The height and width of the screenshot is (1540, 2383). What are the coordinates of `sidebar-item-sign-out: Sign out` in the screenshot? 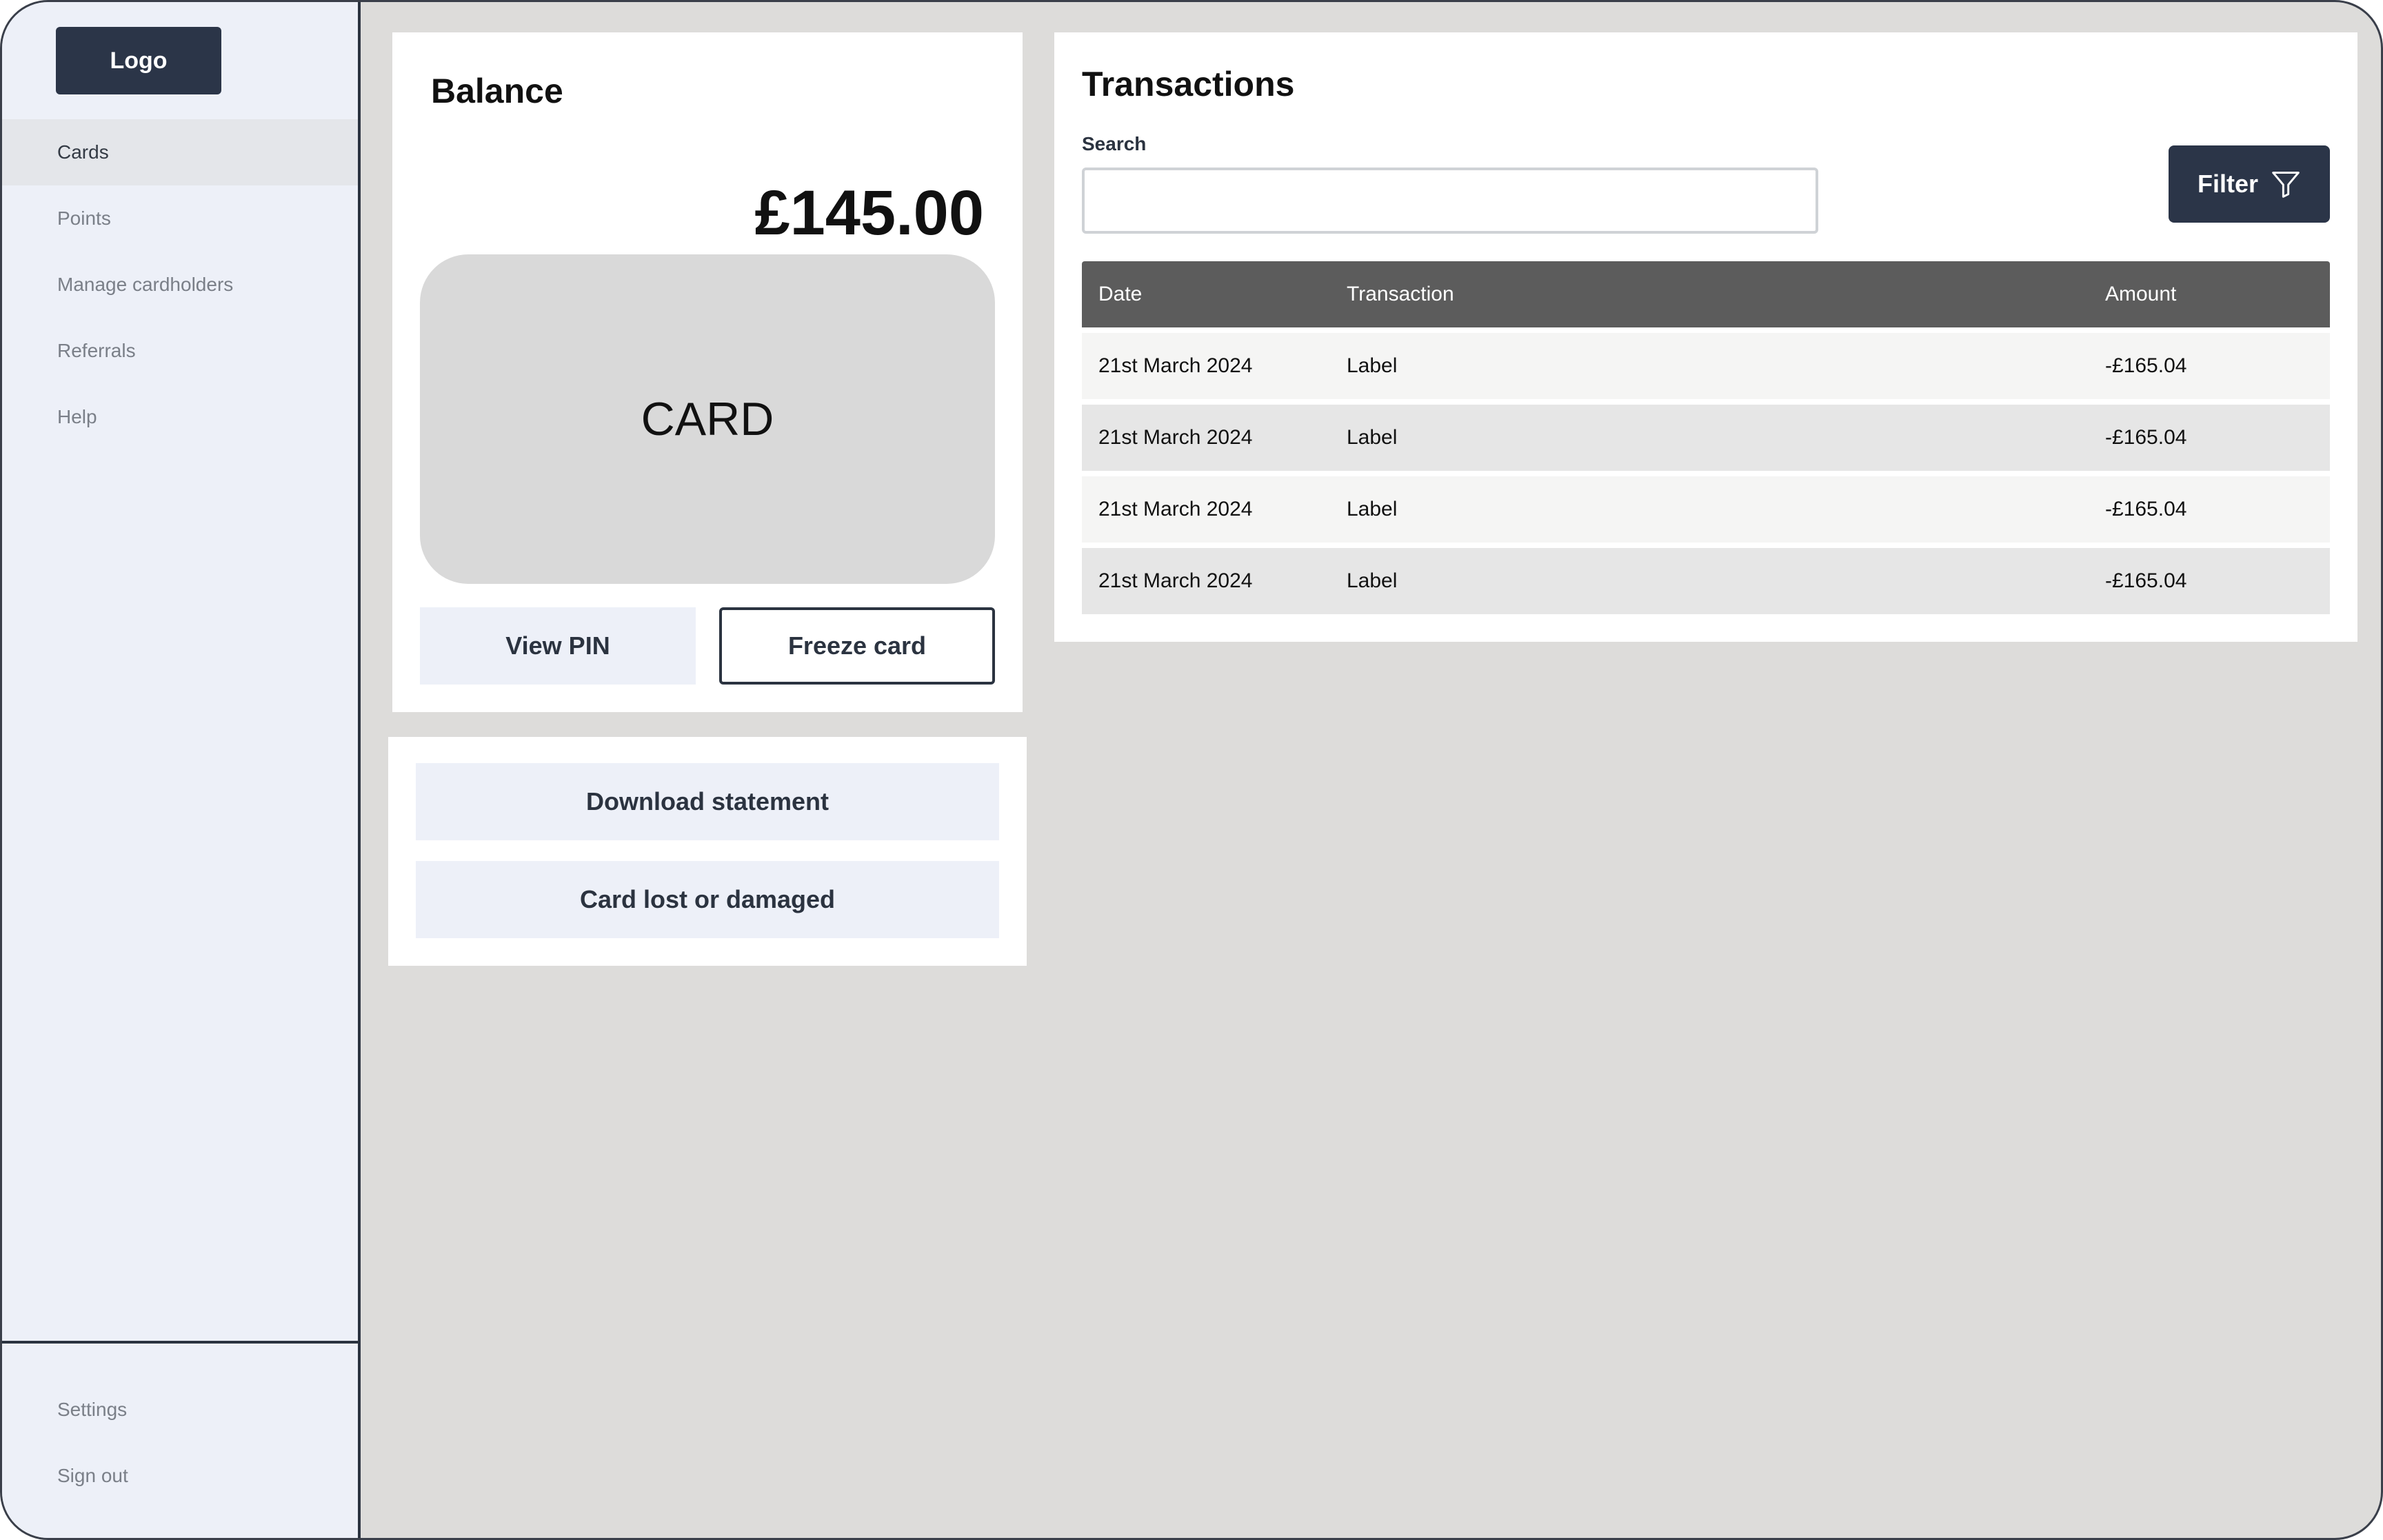 It's located at (180, 1476).